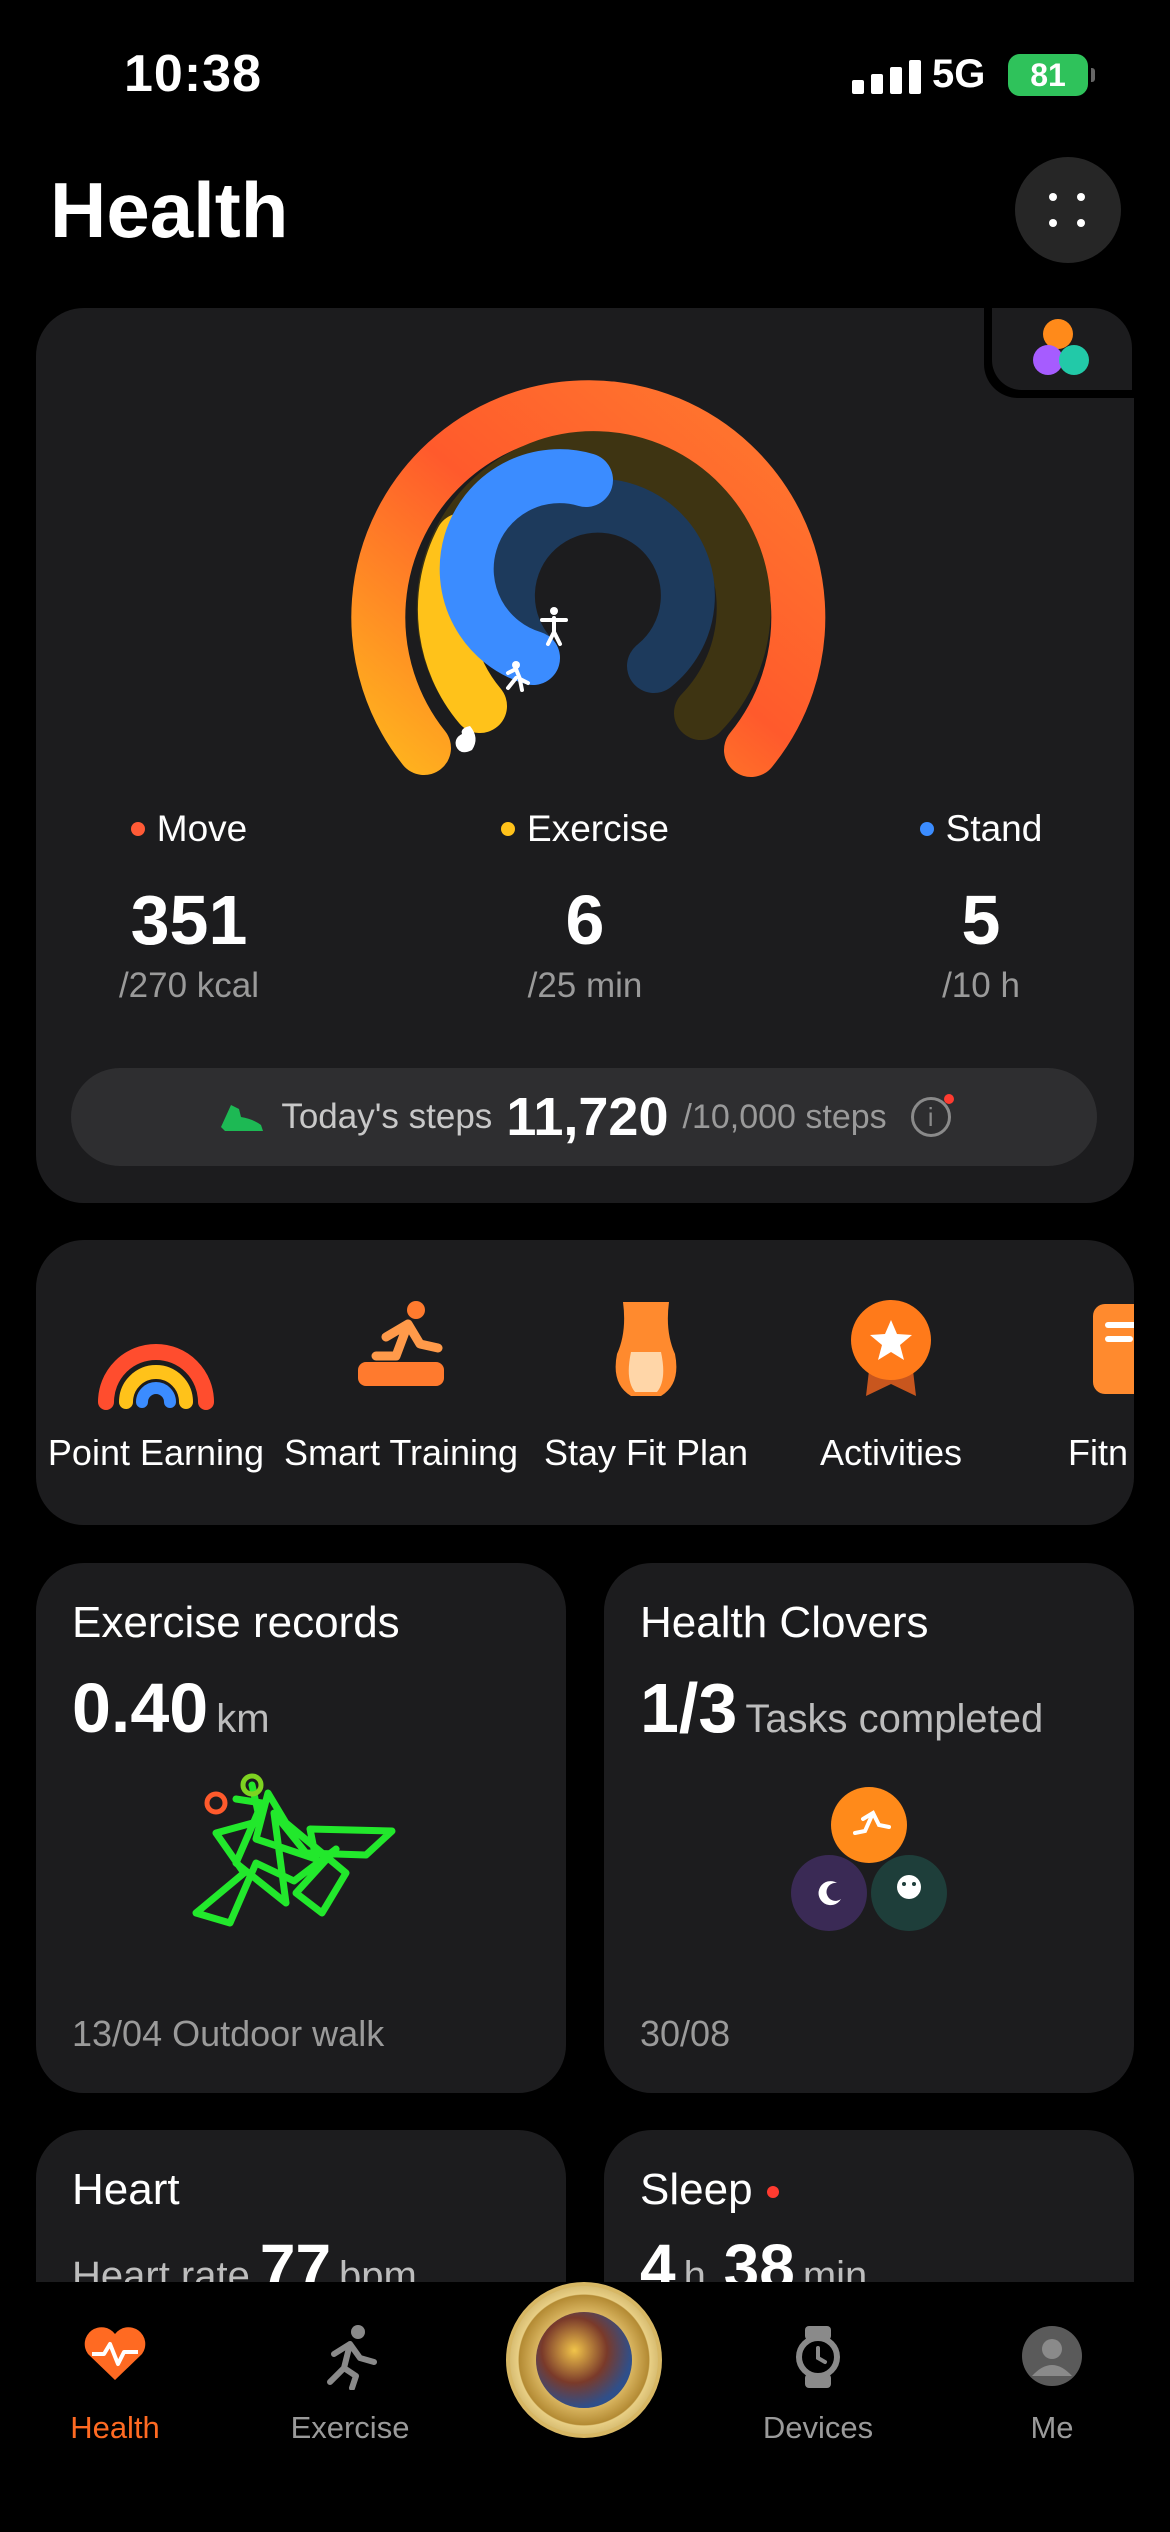  What do you see at coordinates (242, 1118) in the screenshot?
I see `shoe-icon` at bounding box center [242, 1118].